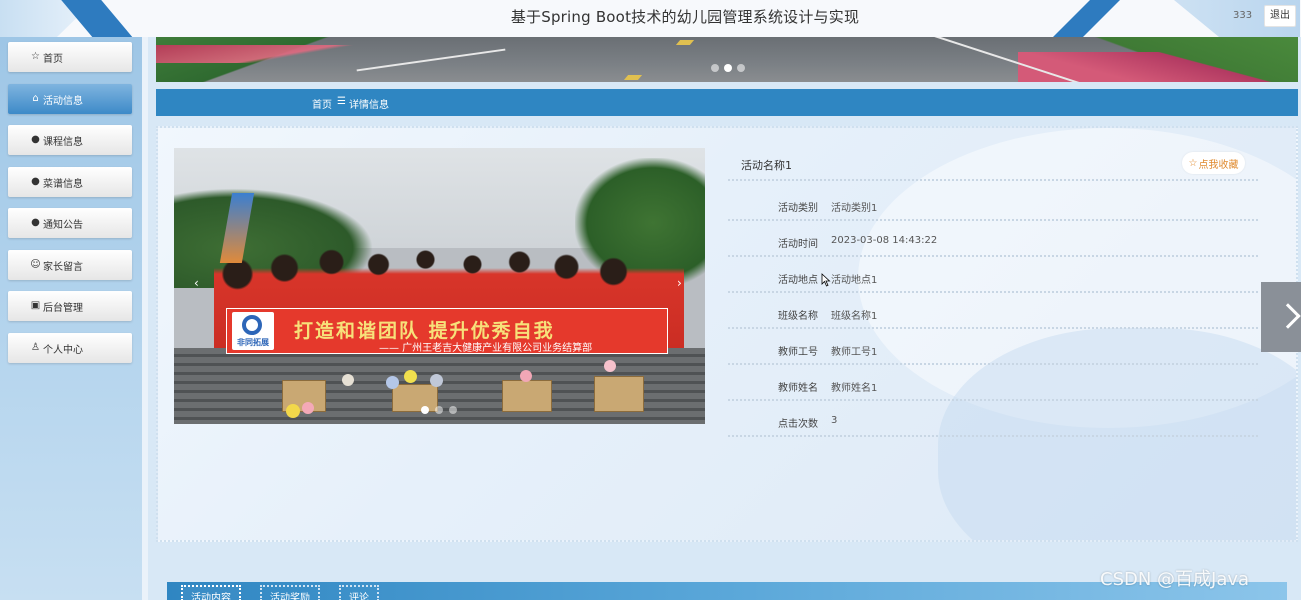  I want to click on banner-pagination, so click(728, 68).